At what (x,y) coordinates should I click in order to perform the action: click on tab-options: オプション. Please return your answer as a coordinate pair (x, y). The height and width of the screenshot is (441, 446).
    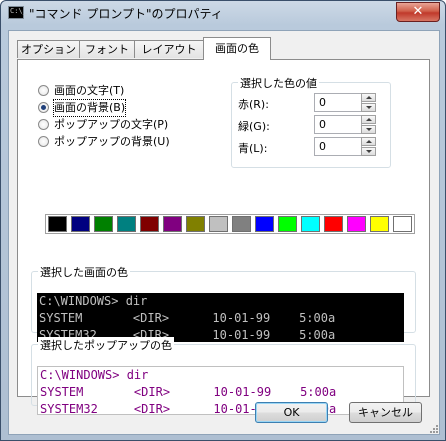
    Looking at the image, I should click on (48, 49).